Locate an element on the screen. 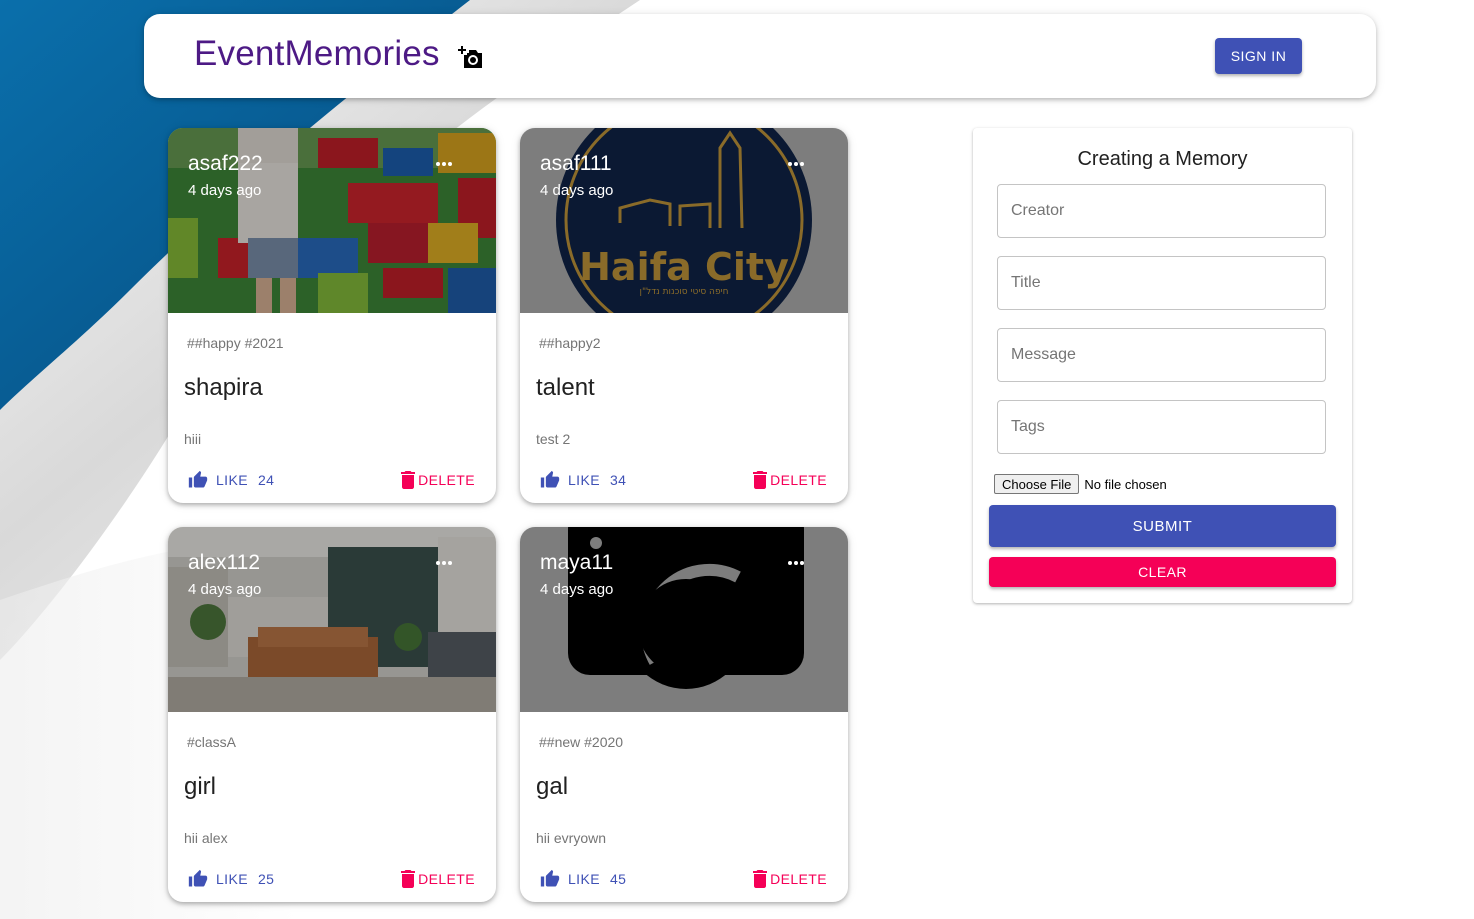 The height and width of the screenshot is (919, 1474). post-title: talent is located at coordinates (565, 387).